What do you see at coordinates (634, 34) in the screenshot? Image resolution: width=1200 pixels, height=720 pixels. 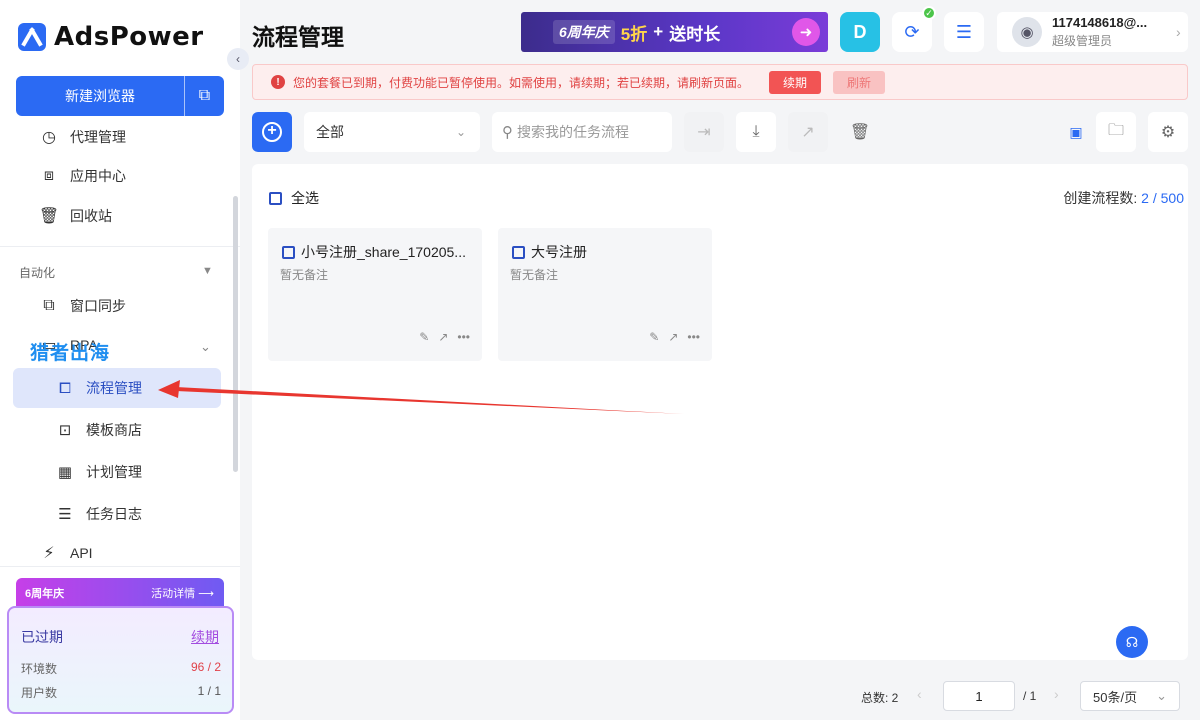 I see `banner-discount: 5折` at bounding box center [634, 34].